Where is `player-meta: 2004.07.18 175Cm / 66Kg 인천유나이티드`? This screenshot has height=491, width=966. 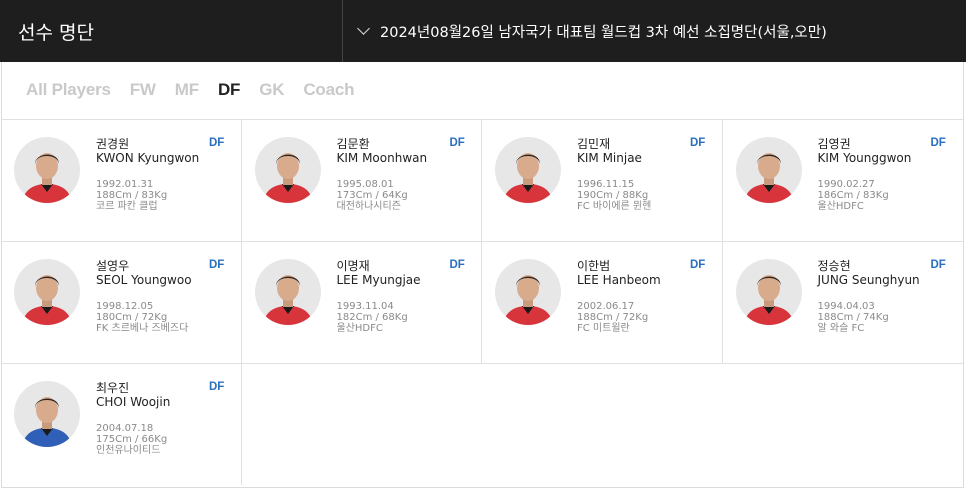
player-meta: 2004.07.18 175Cm / 66Kg 인천유나이티드 is located at coordinates (131, 439).